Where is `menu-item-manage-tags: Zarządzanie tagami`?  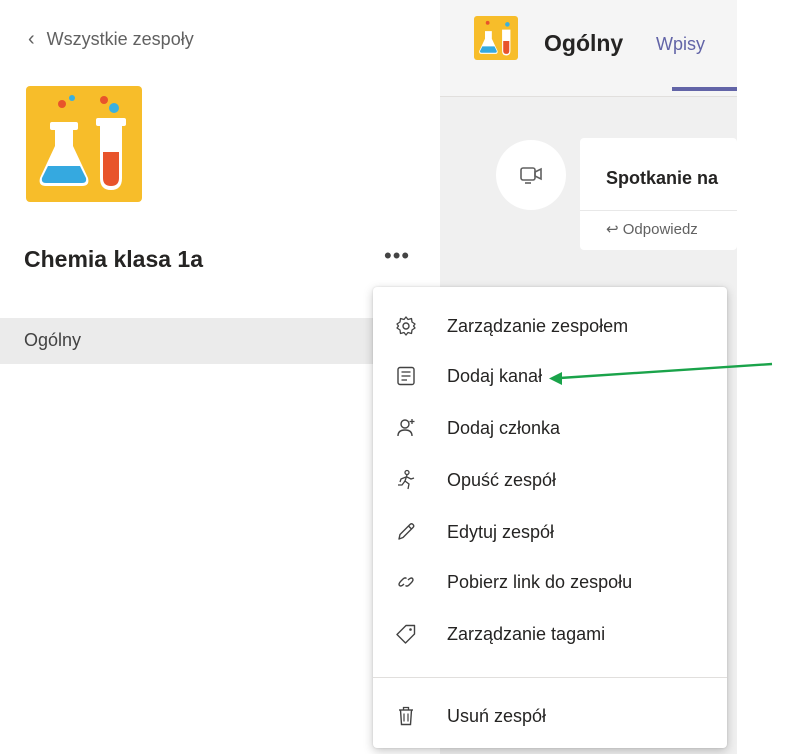
menu-item-manage-tags: Zarządzanie tagami is located at coordinates (550, 635).